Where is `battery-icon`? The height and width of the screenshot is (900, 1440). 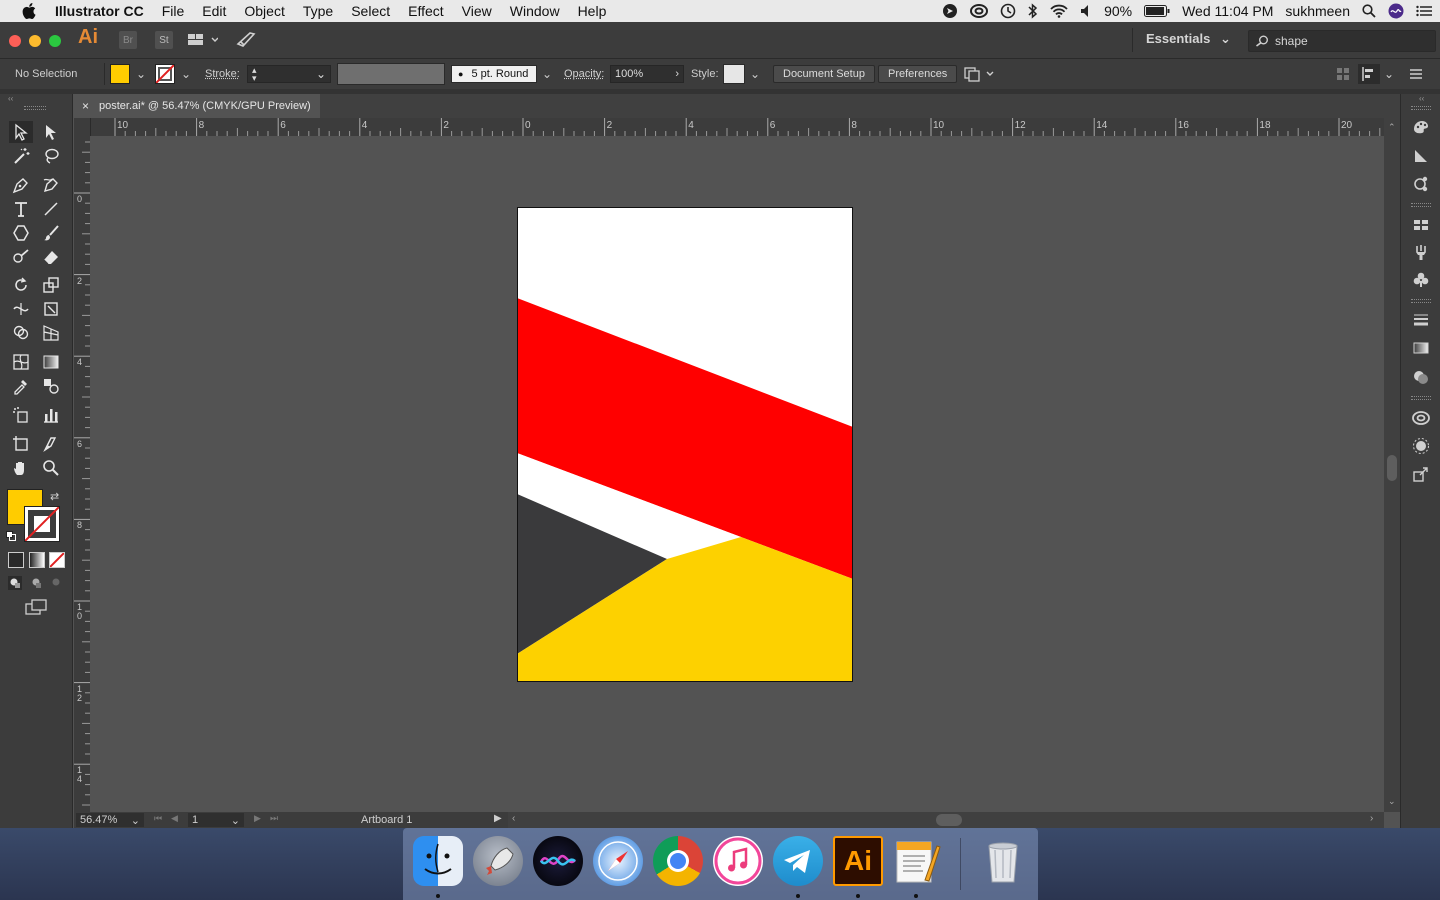 battery-icon is located at coordinates (1157, 11).